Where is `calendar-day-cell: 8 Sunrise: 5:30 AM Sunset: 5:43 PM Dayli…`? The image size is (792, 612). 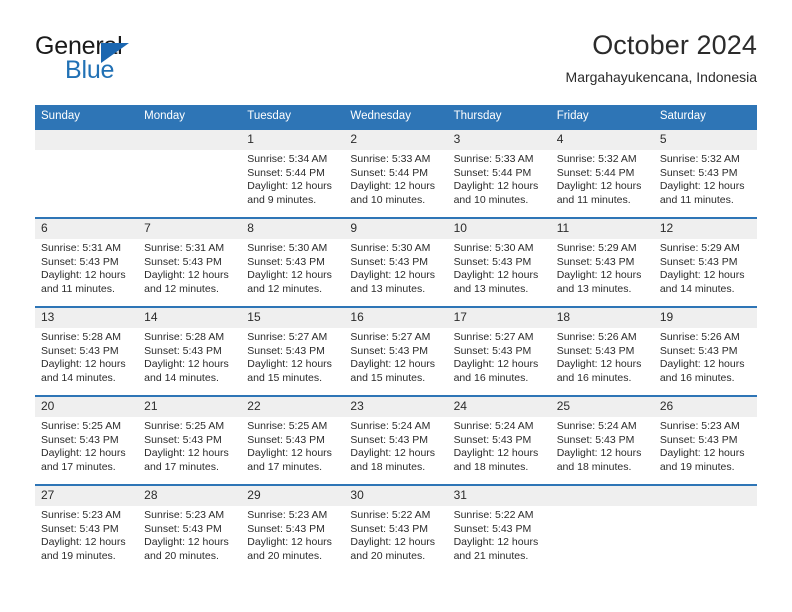 calendar-day-cell: 8 Sunrise: 5:30 AM Sunset: 5:43 PM Dayli… is located at coordinates (293, 262).